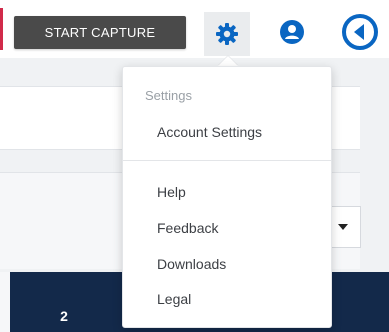 The image size is (389, 332). Describe the element at coordinates (343, 227) in the screenshot. I see `caret-down-icon` at that location.